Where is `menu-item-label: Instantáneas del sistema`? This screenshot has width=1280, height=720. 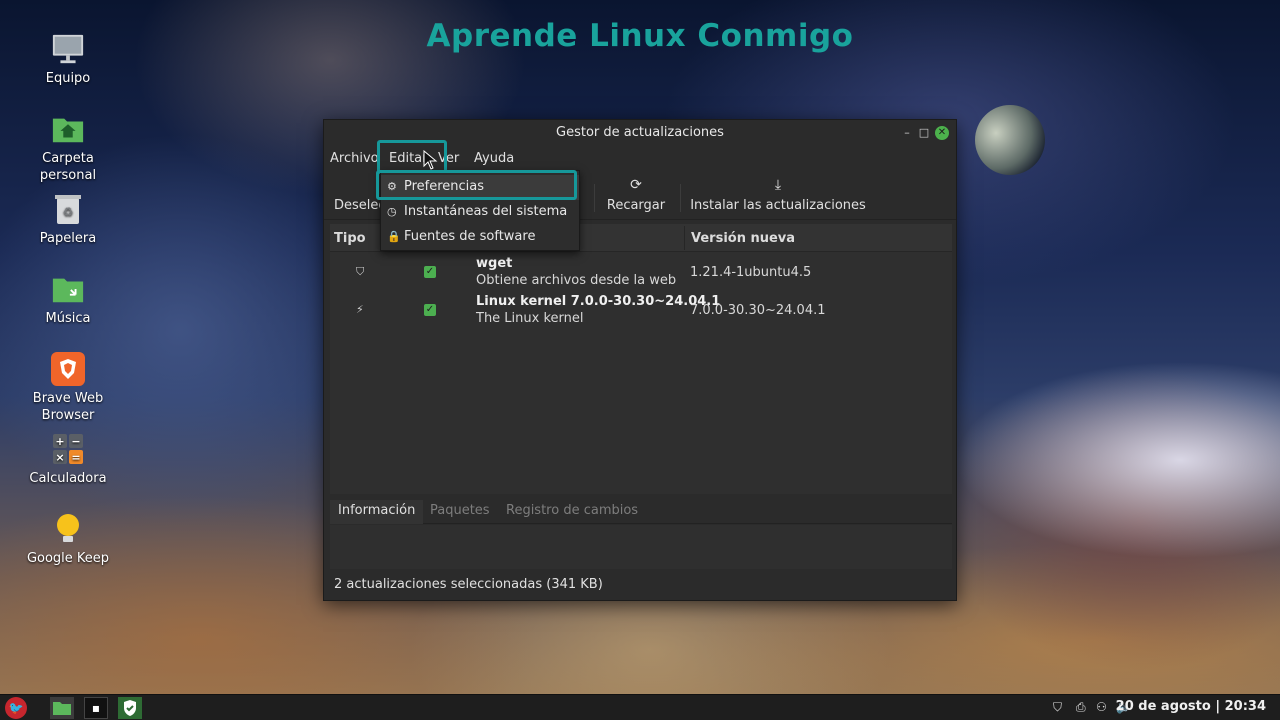
menu-item-label: Instantáneas del sistema is located at coordinates (486, 211).